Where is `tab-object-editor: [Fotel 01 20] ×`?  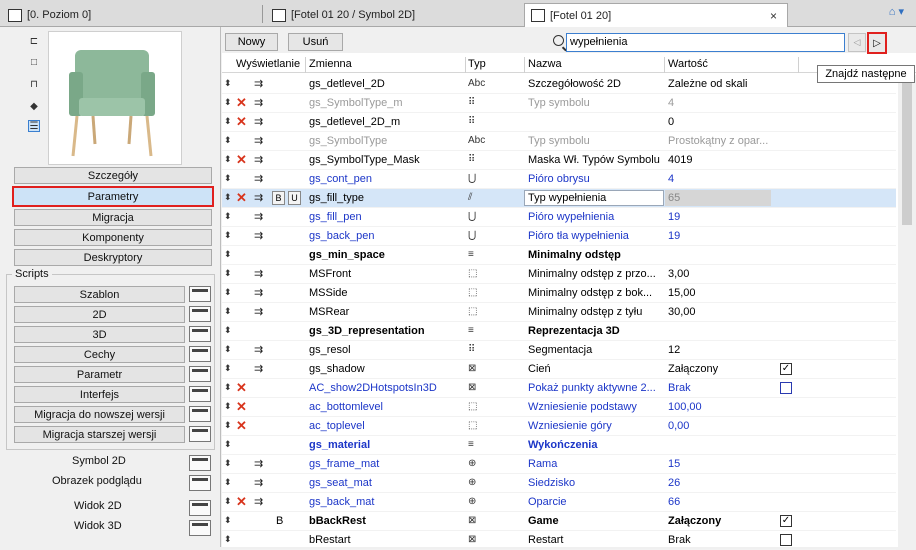
tab-object-editor: [Fotel 01 20] × is located at coordinates (656, 15).